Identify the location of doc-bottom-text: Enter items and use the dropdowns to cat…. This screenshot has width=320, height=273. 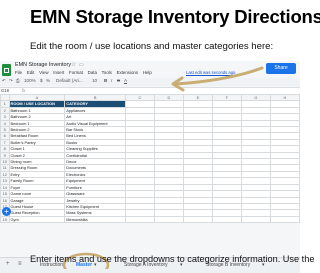
(172, 259).